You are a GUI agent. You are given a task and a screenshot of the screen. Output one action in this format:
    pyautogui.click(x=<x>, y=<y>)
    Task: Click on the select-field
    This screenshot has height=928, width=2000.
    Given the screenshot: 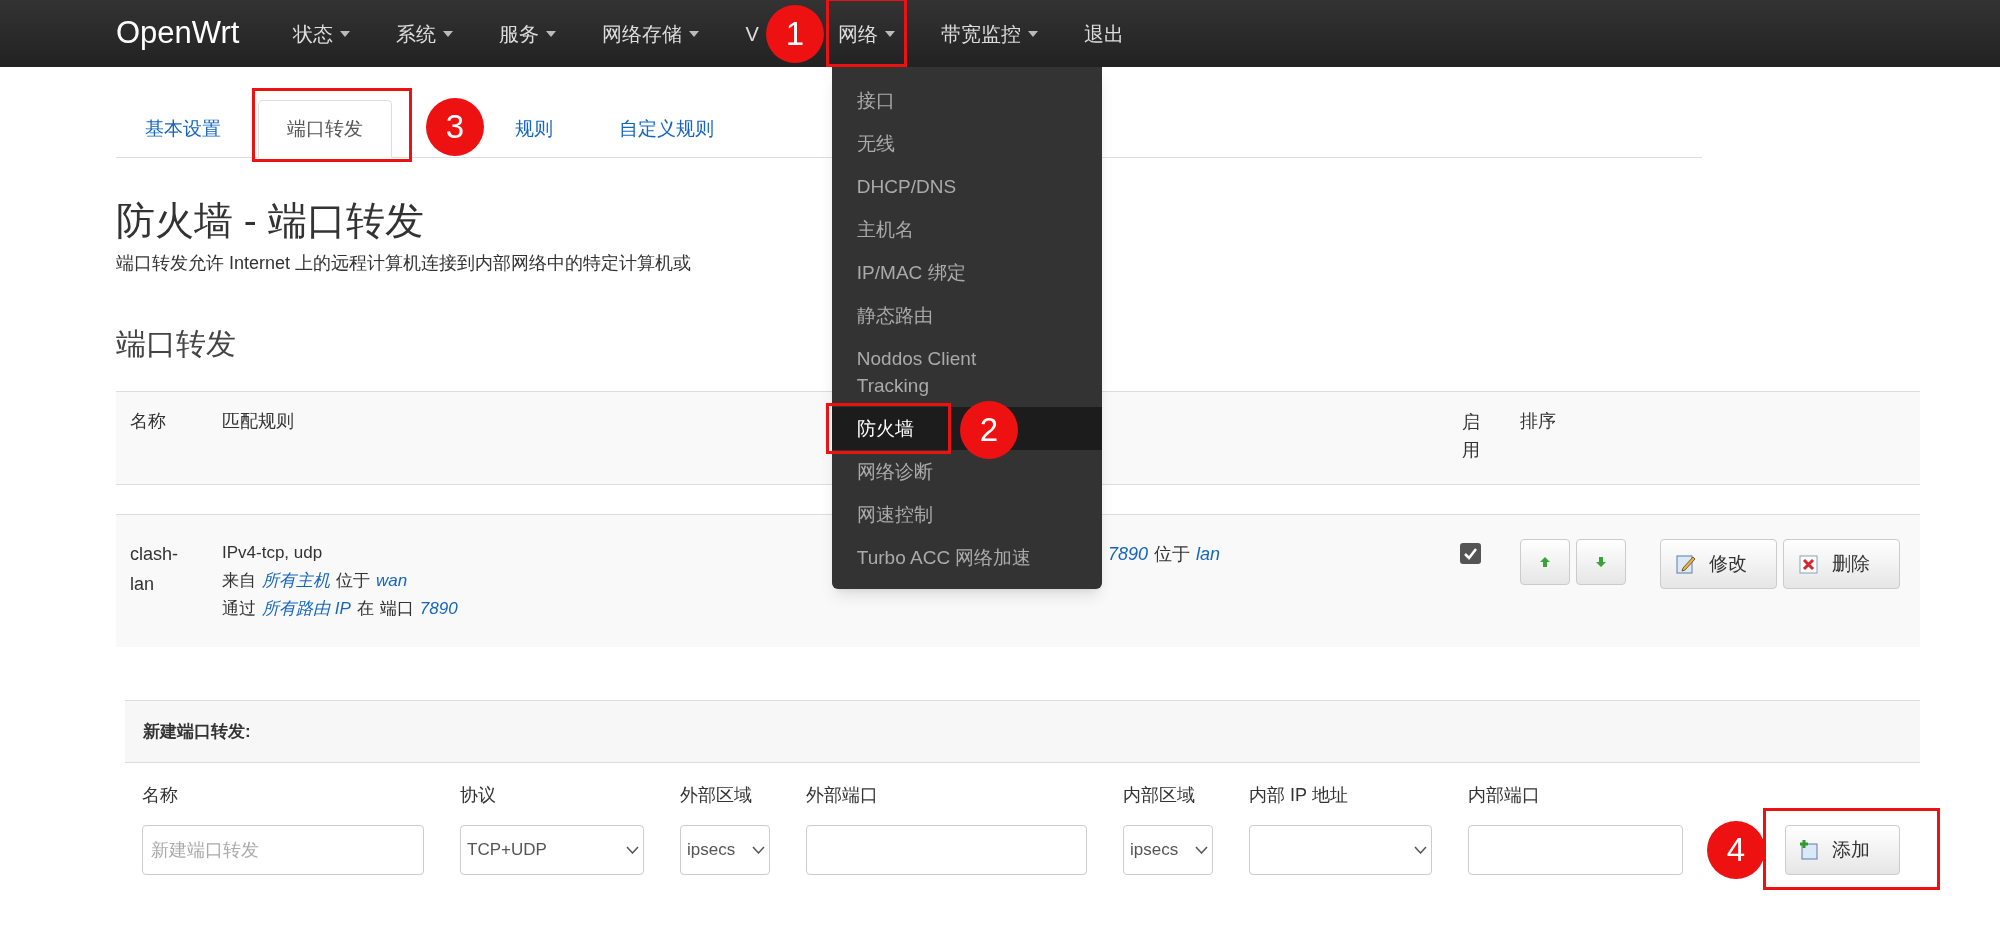 What is the action you would take?
    pyautogui.click(x=1340, y=850)
    